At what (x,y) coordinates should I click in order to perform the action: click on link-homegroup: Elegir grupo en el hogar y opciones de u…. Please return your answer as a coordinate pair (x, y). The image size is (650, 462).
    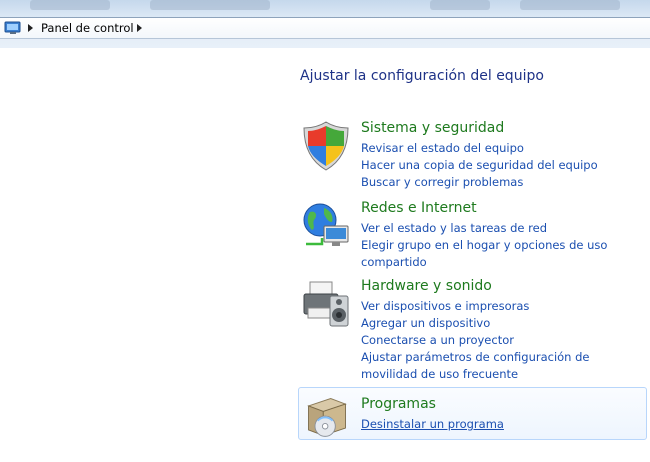
    Looking at the image, I should click on (504, 254).